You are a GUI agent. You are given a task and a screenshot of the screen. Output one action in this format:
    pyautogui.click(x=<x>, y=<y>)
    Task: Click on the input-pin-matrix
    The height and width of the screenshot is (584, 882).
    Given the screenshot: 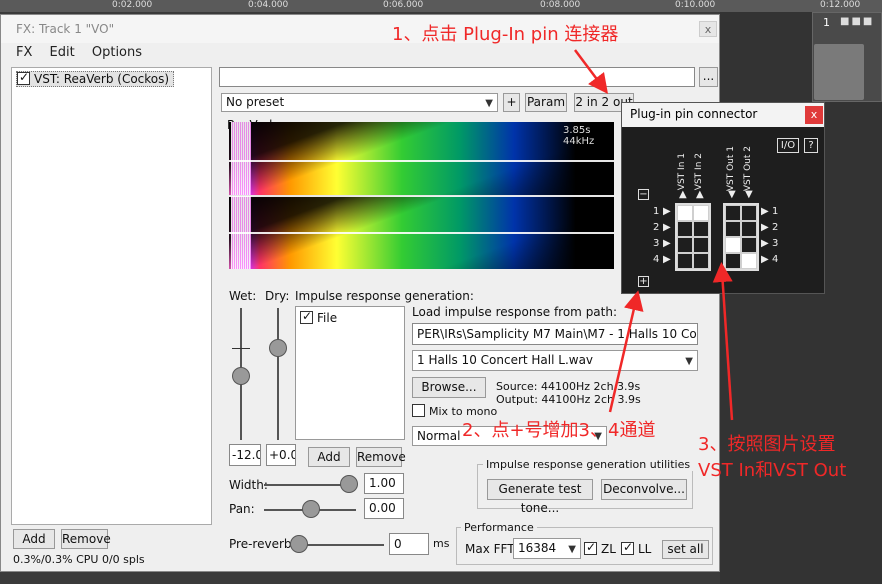 What is the action you would take?
    pyautogui.click(x=693, y=237)
    